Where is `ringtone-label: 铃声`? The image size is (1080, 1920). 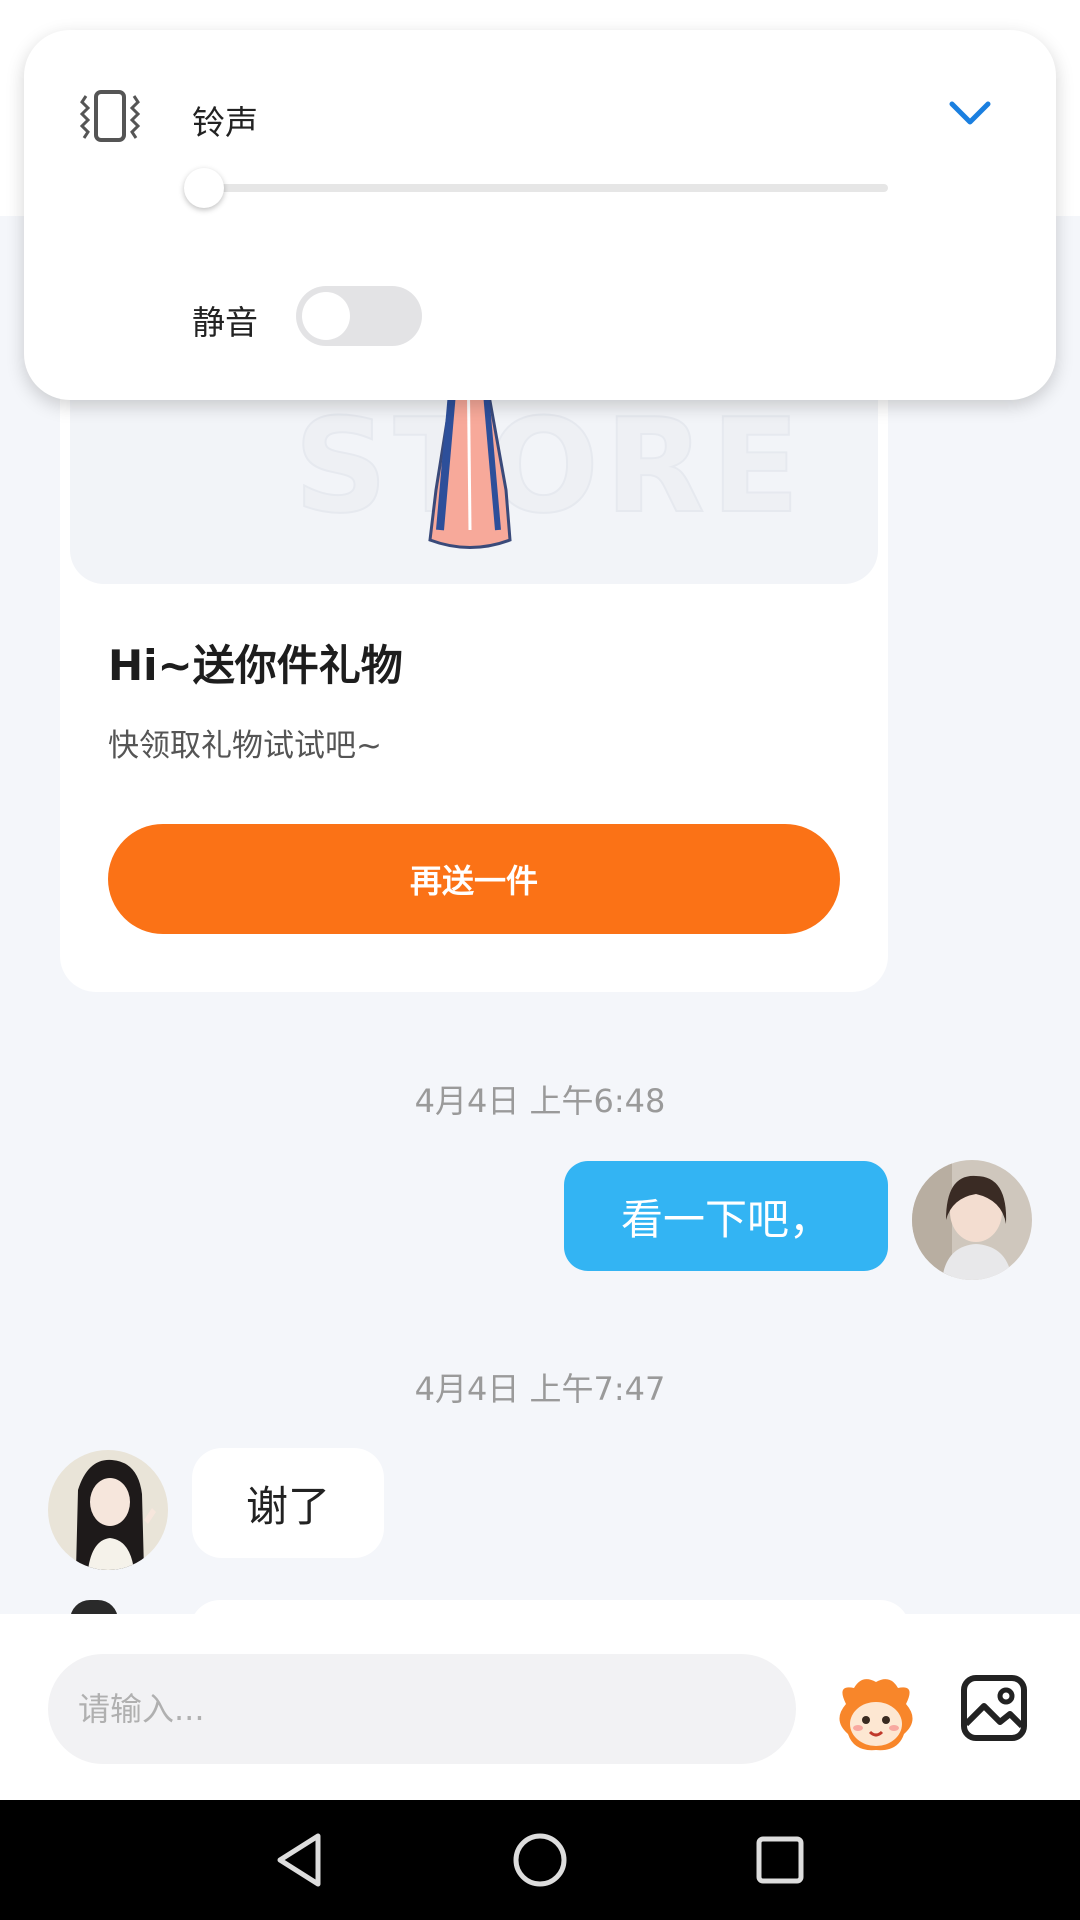 ringtone-label: 铃声 is located at coordinates (225, 122).